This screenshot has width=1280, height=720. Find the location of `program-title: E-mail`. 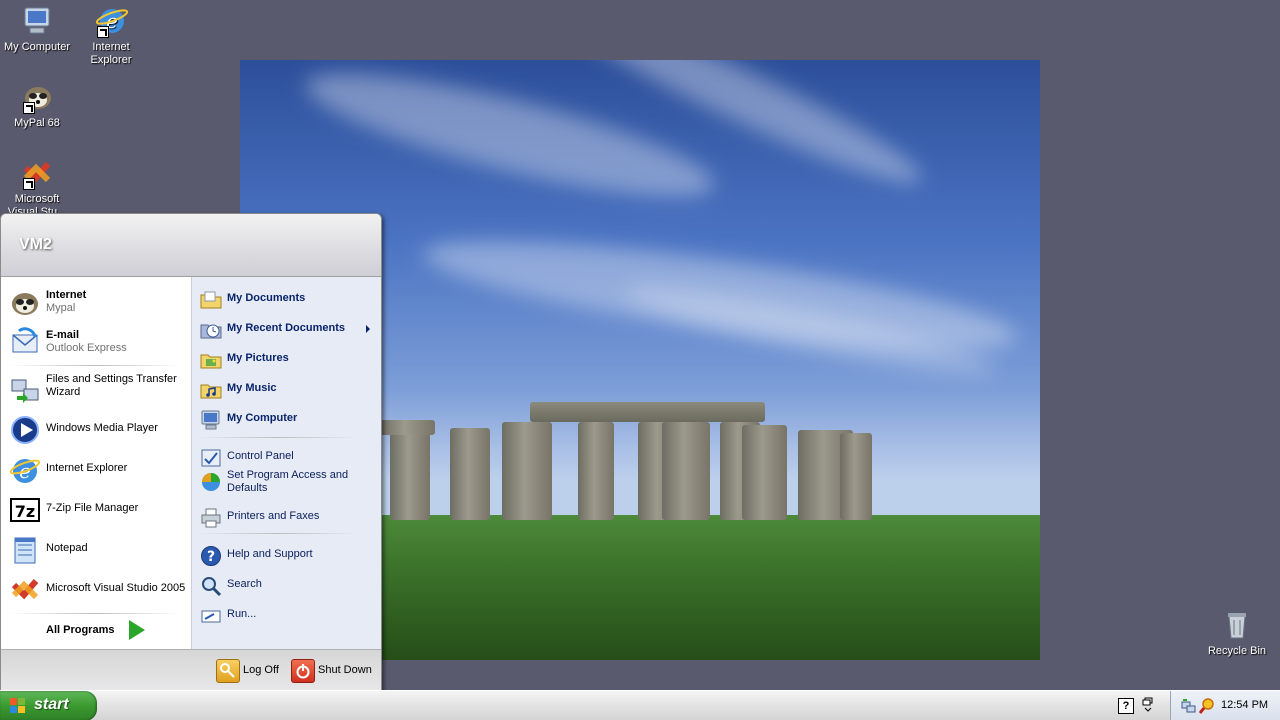

program-title: E-mail is located at coordinates (63, 335).